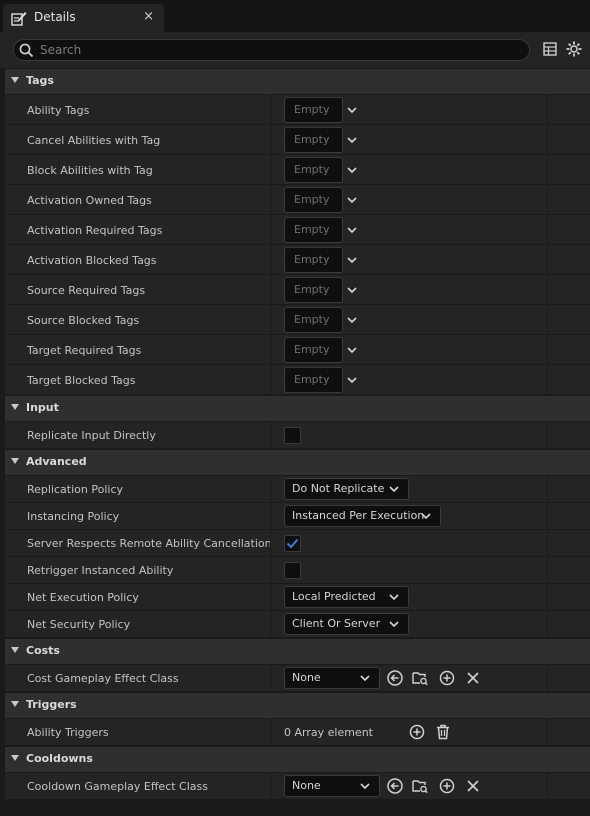  I want to click on net-execution-dropdown: Local Predicted, so click(346, 597).